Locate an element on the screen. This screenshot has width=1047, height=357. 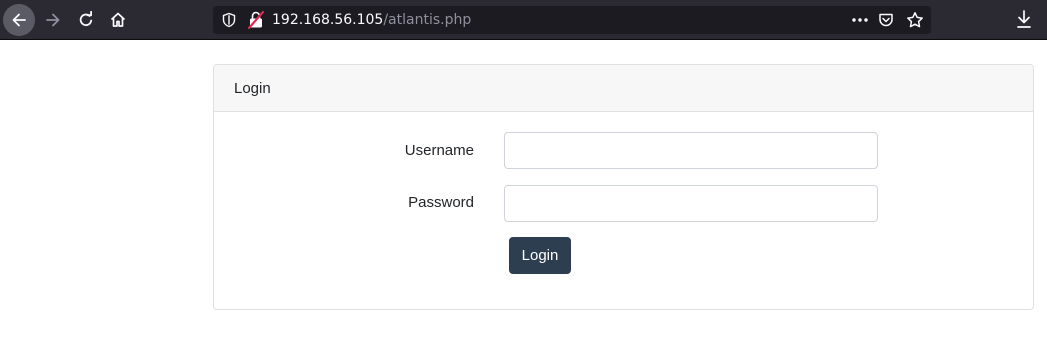
url-path: /atlantis.php is located at coordinates (427, 20).